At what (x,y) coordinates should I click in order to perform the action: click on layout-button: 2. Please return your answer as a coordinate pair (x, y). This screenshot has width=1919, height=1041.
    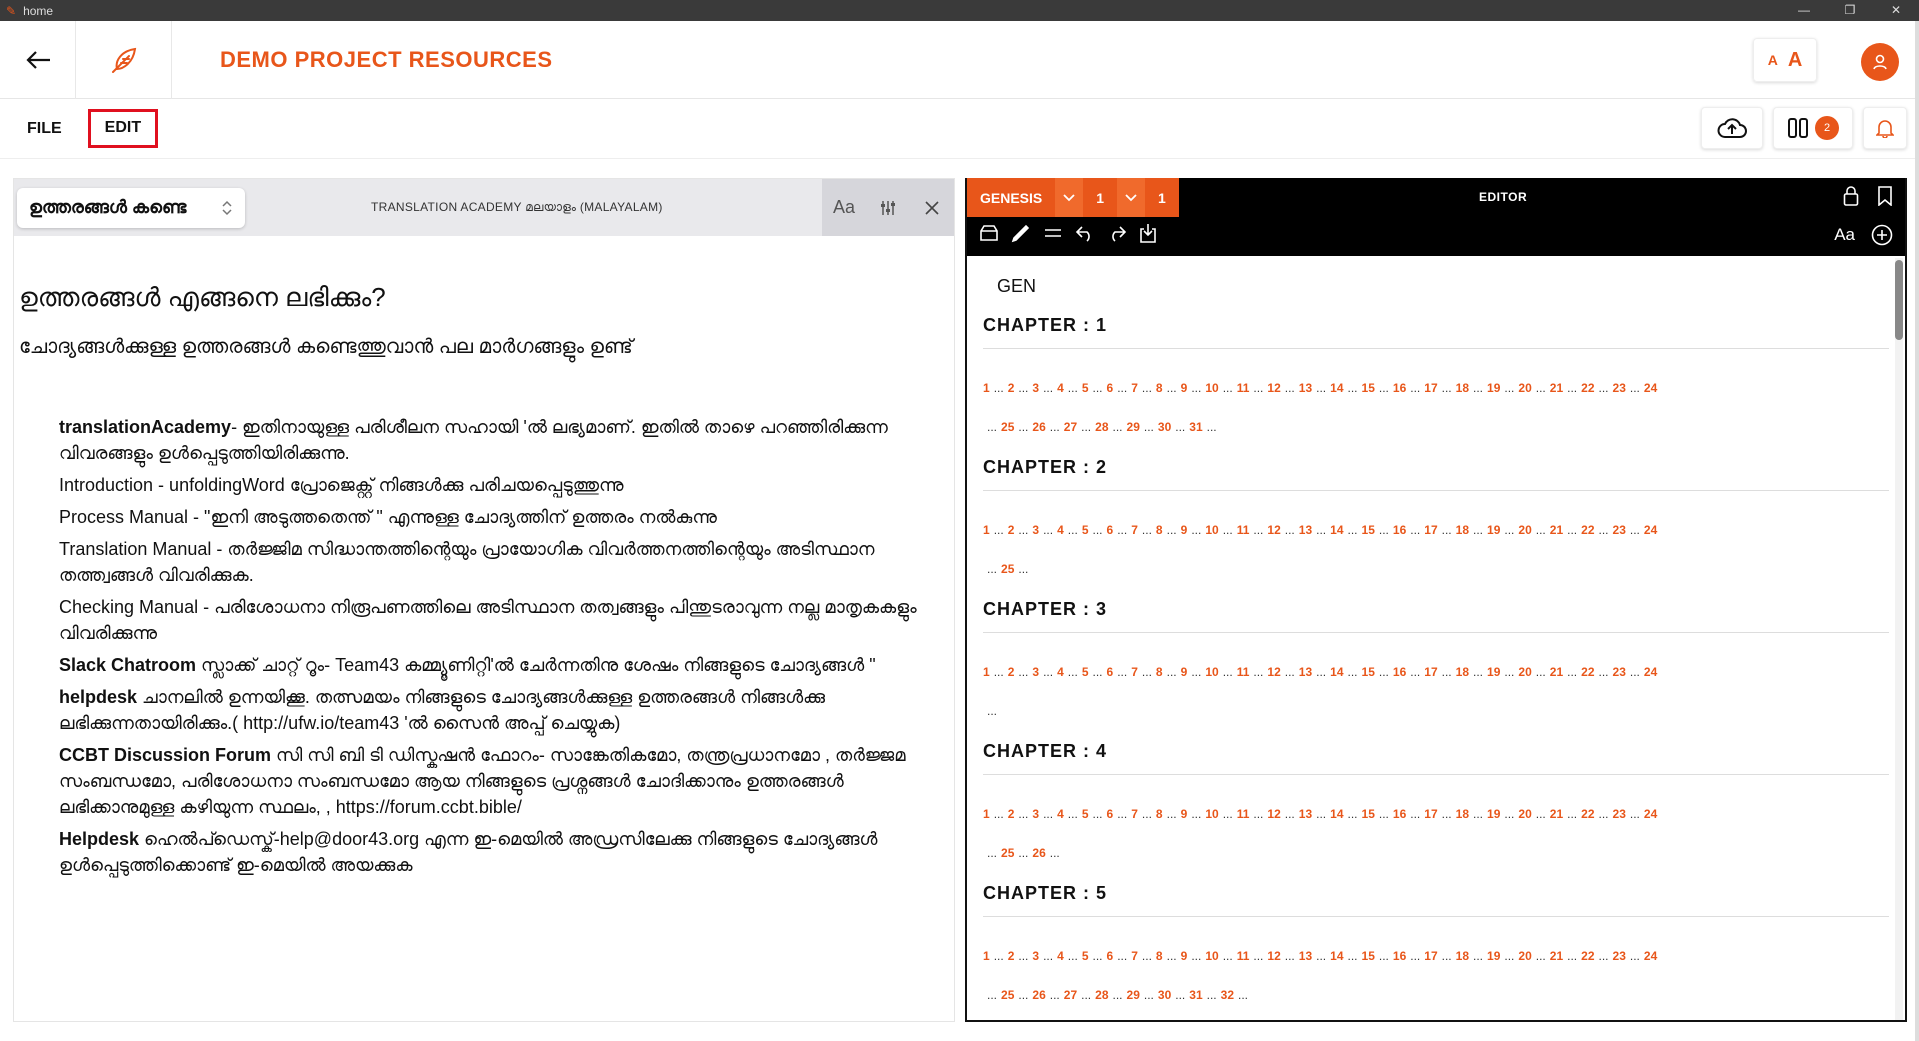
    Looking at the image, I should click on (1813, 128).